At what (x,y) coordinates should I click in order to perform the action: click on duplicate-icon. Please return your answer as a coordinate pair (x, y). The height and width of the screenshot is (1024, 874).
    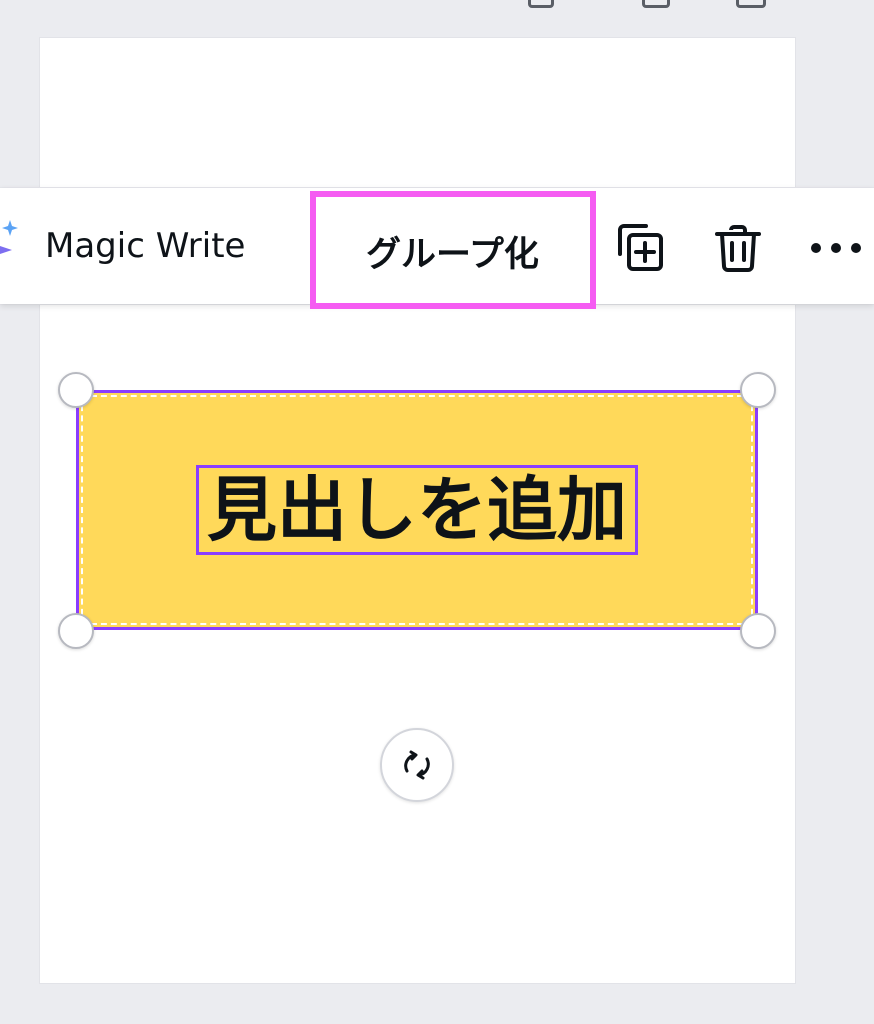
    Looking at the image, I should click on (640, 247).